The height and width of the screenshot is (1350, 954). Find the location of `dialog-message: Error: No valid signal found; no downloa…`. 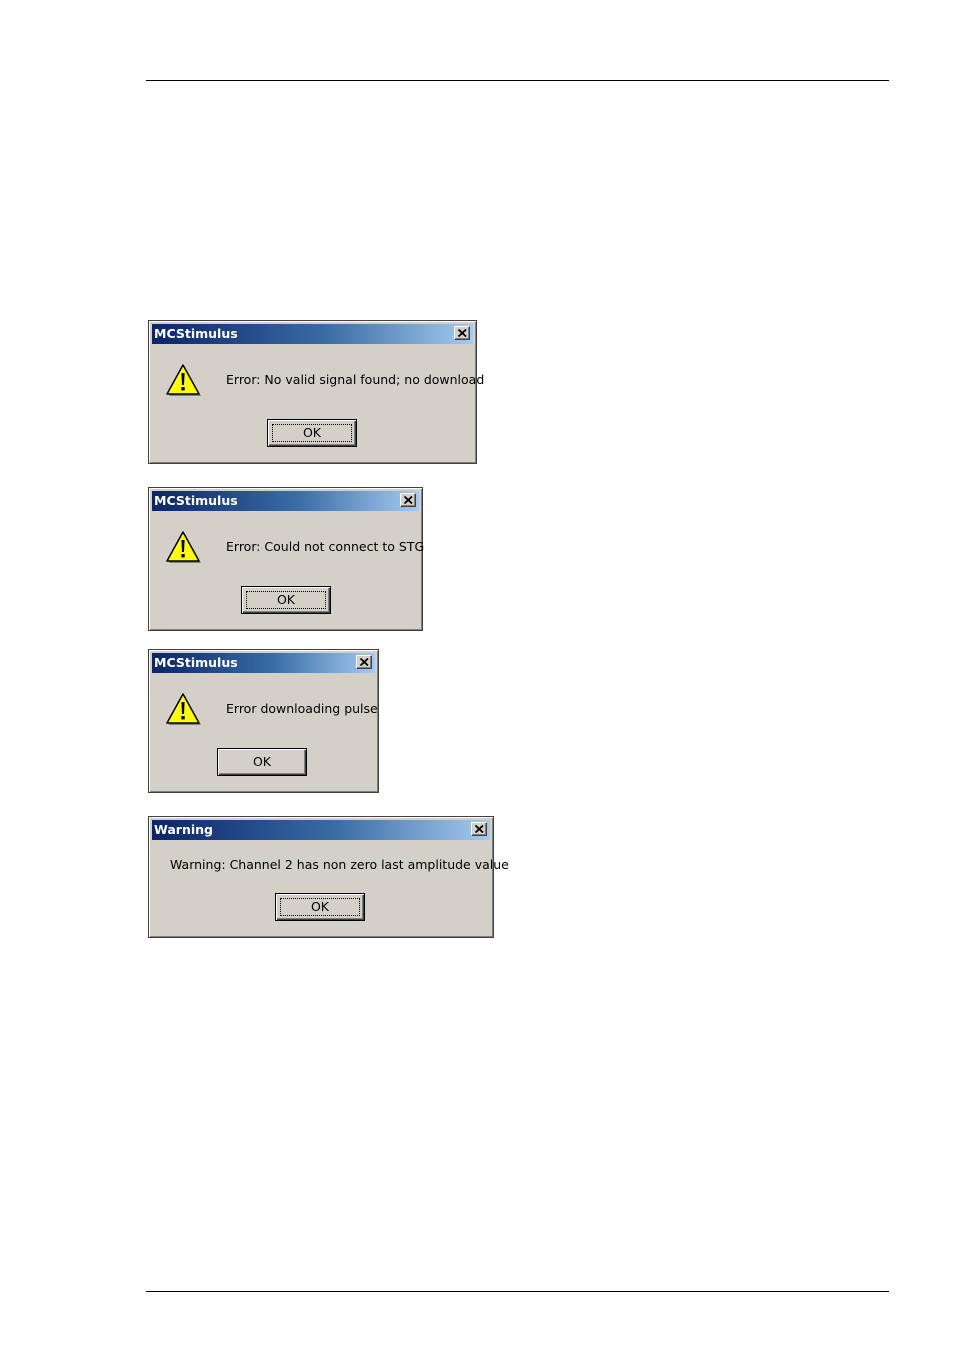

dialog-message: Error: No valid signal found; no downloa… is located at coordinates (355, 379).